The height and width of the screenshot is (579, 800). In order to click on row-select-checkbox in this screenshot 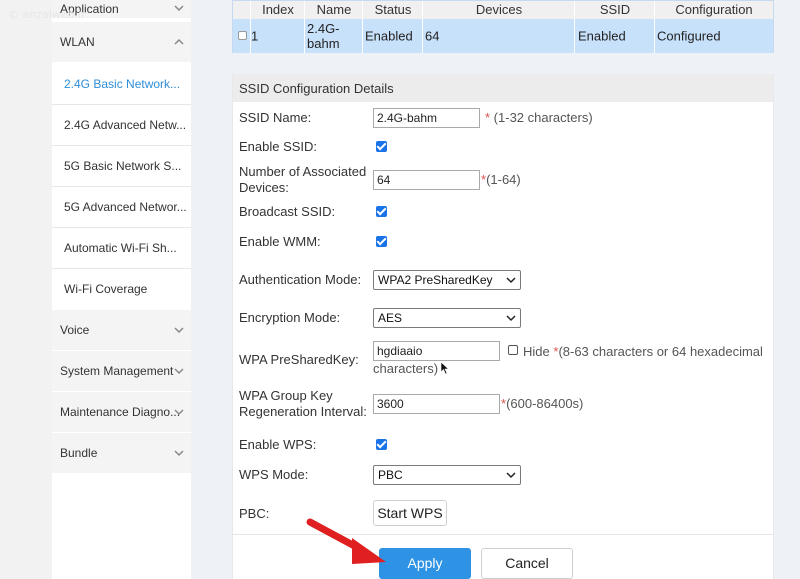, I will do `click(242, 35)`.